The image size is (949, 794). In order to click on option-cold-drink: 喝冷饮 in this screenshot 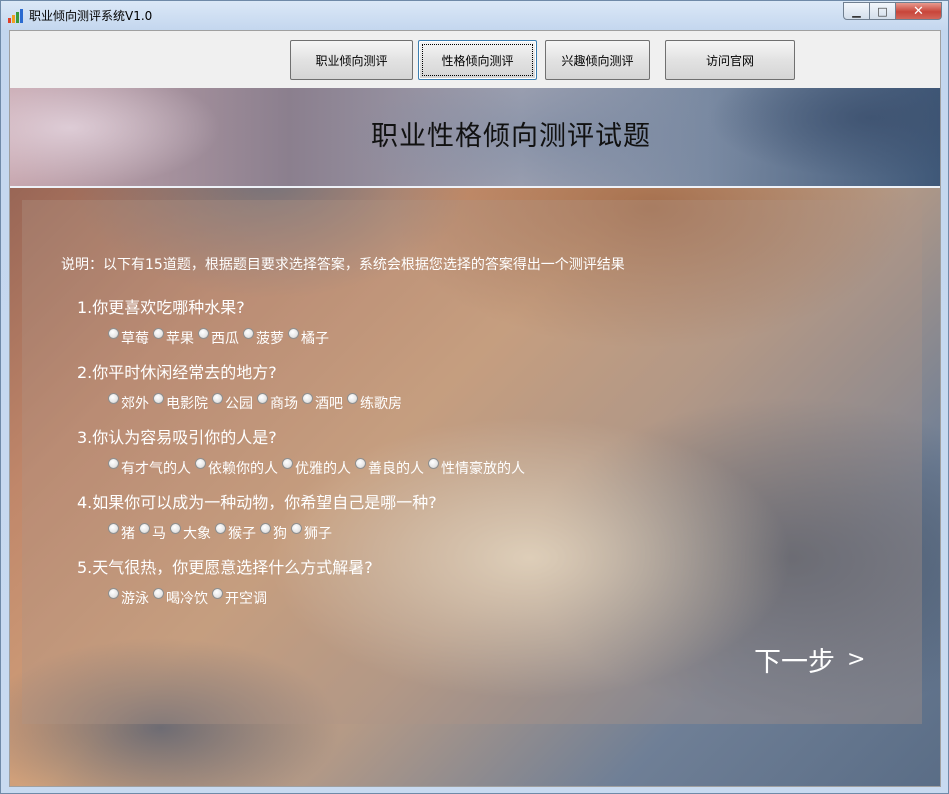, I will do `click(180, 598)`.